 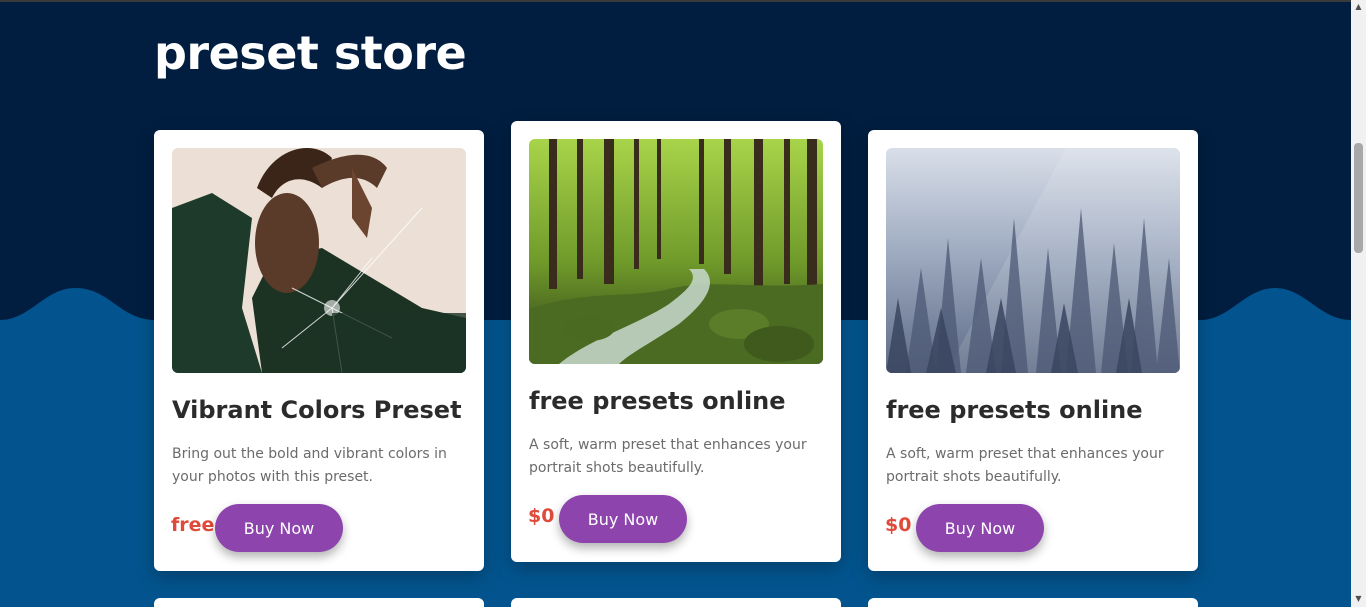 What do you see at coordinates (193, 525) in the screenshot?
I see `card-price: free` at bounding box center [193, 525].